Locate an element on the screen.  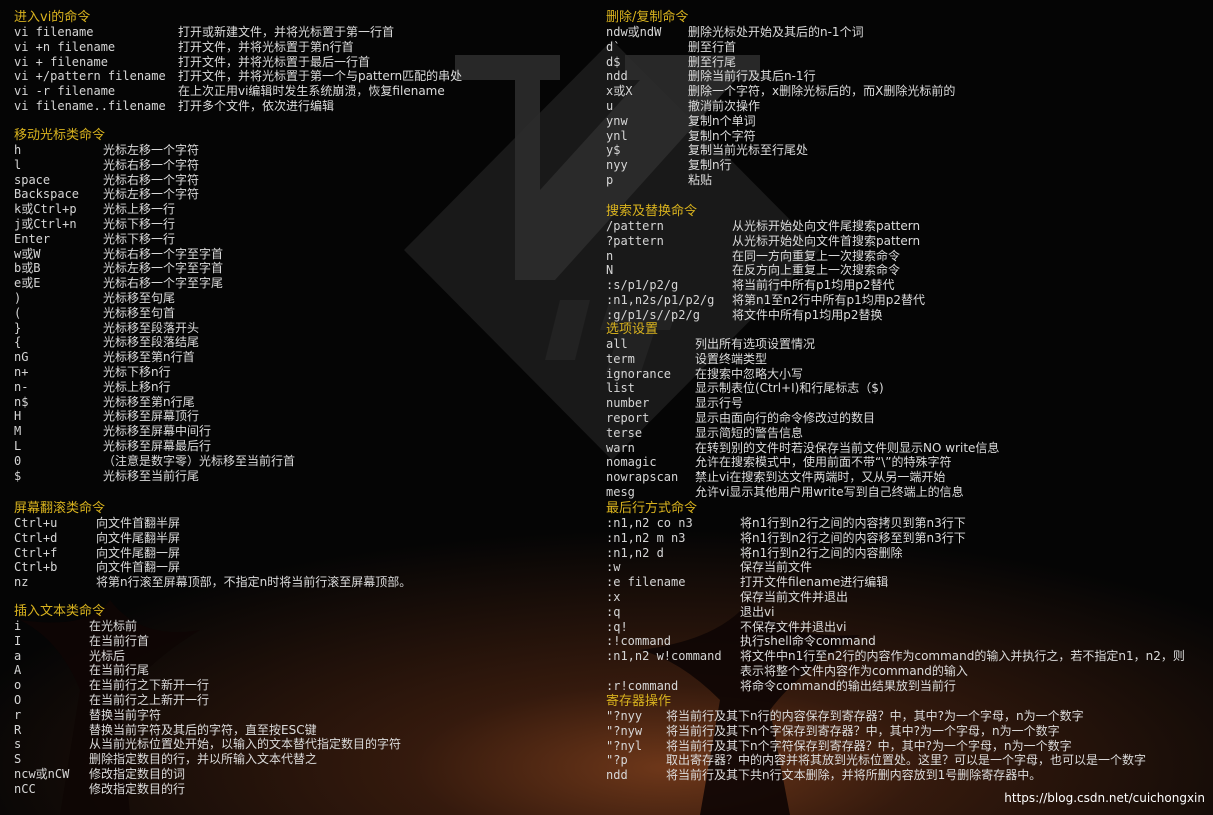
command-description: 修改指定数目的词 is located at coordinates (137, 773).